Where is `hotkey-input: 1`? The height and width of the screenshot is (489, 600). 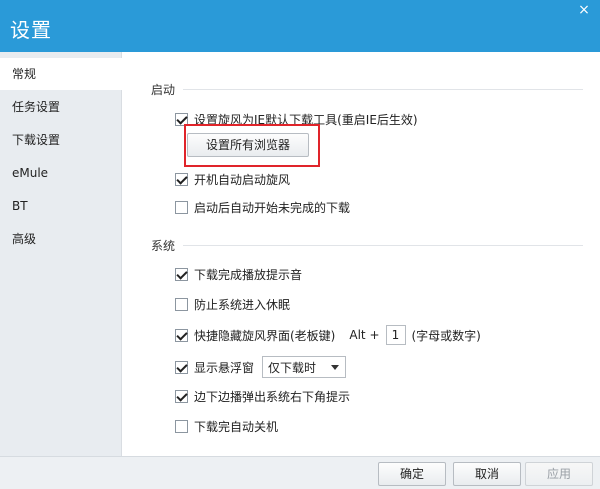
hotkey-input: 1 is located at coordinates (395, 335).